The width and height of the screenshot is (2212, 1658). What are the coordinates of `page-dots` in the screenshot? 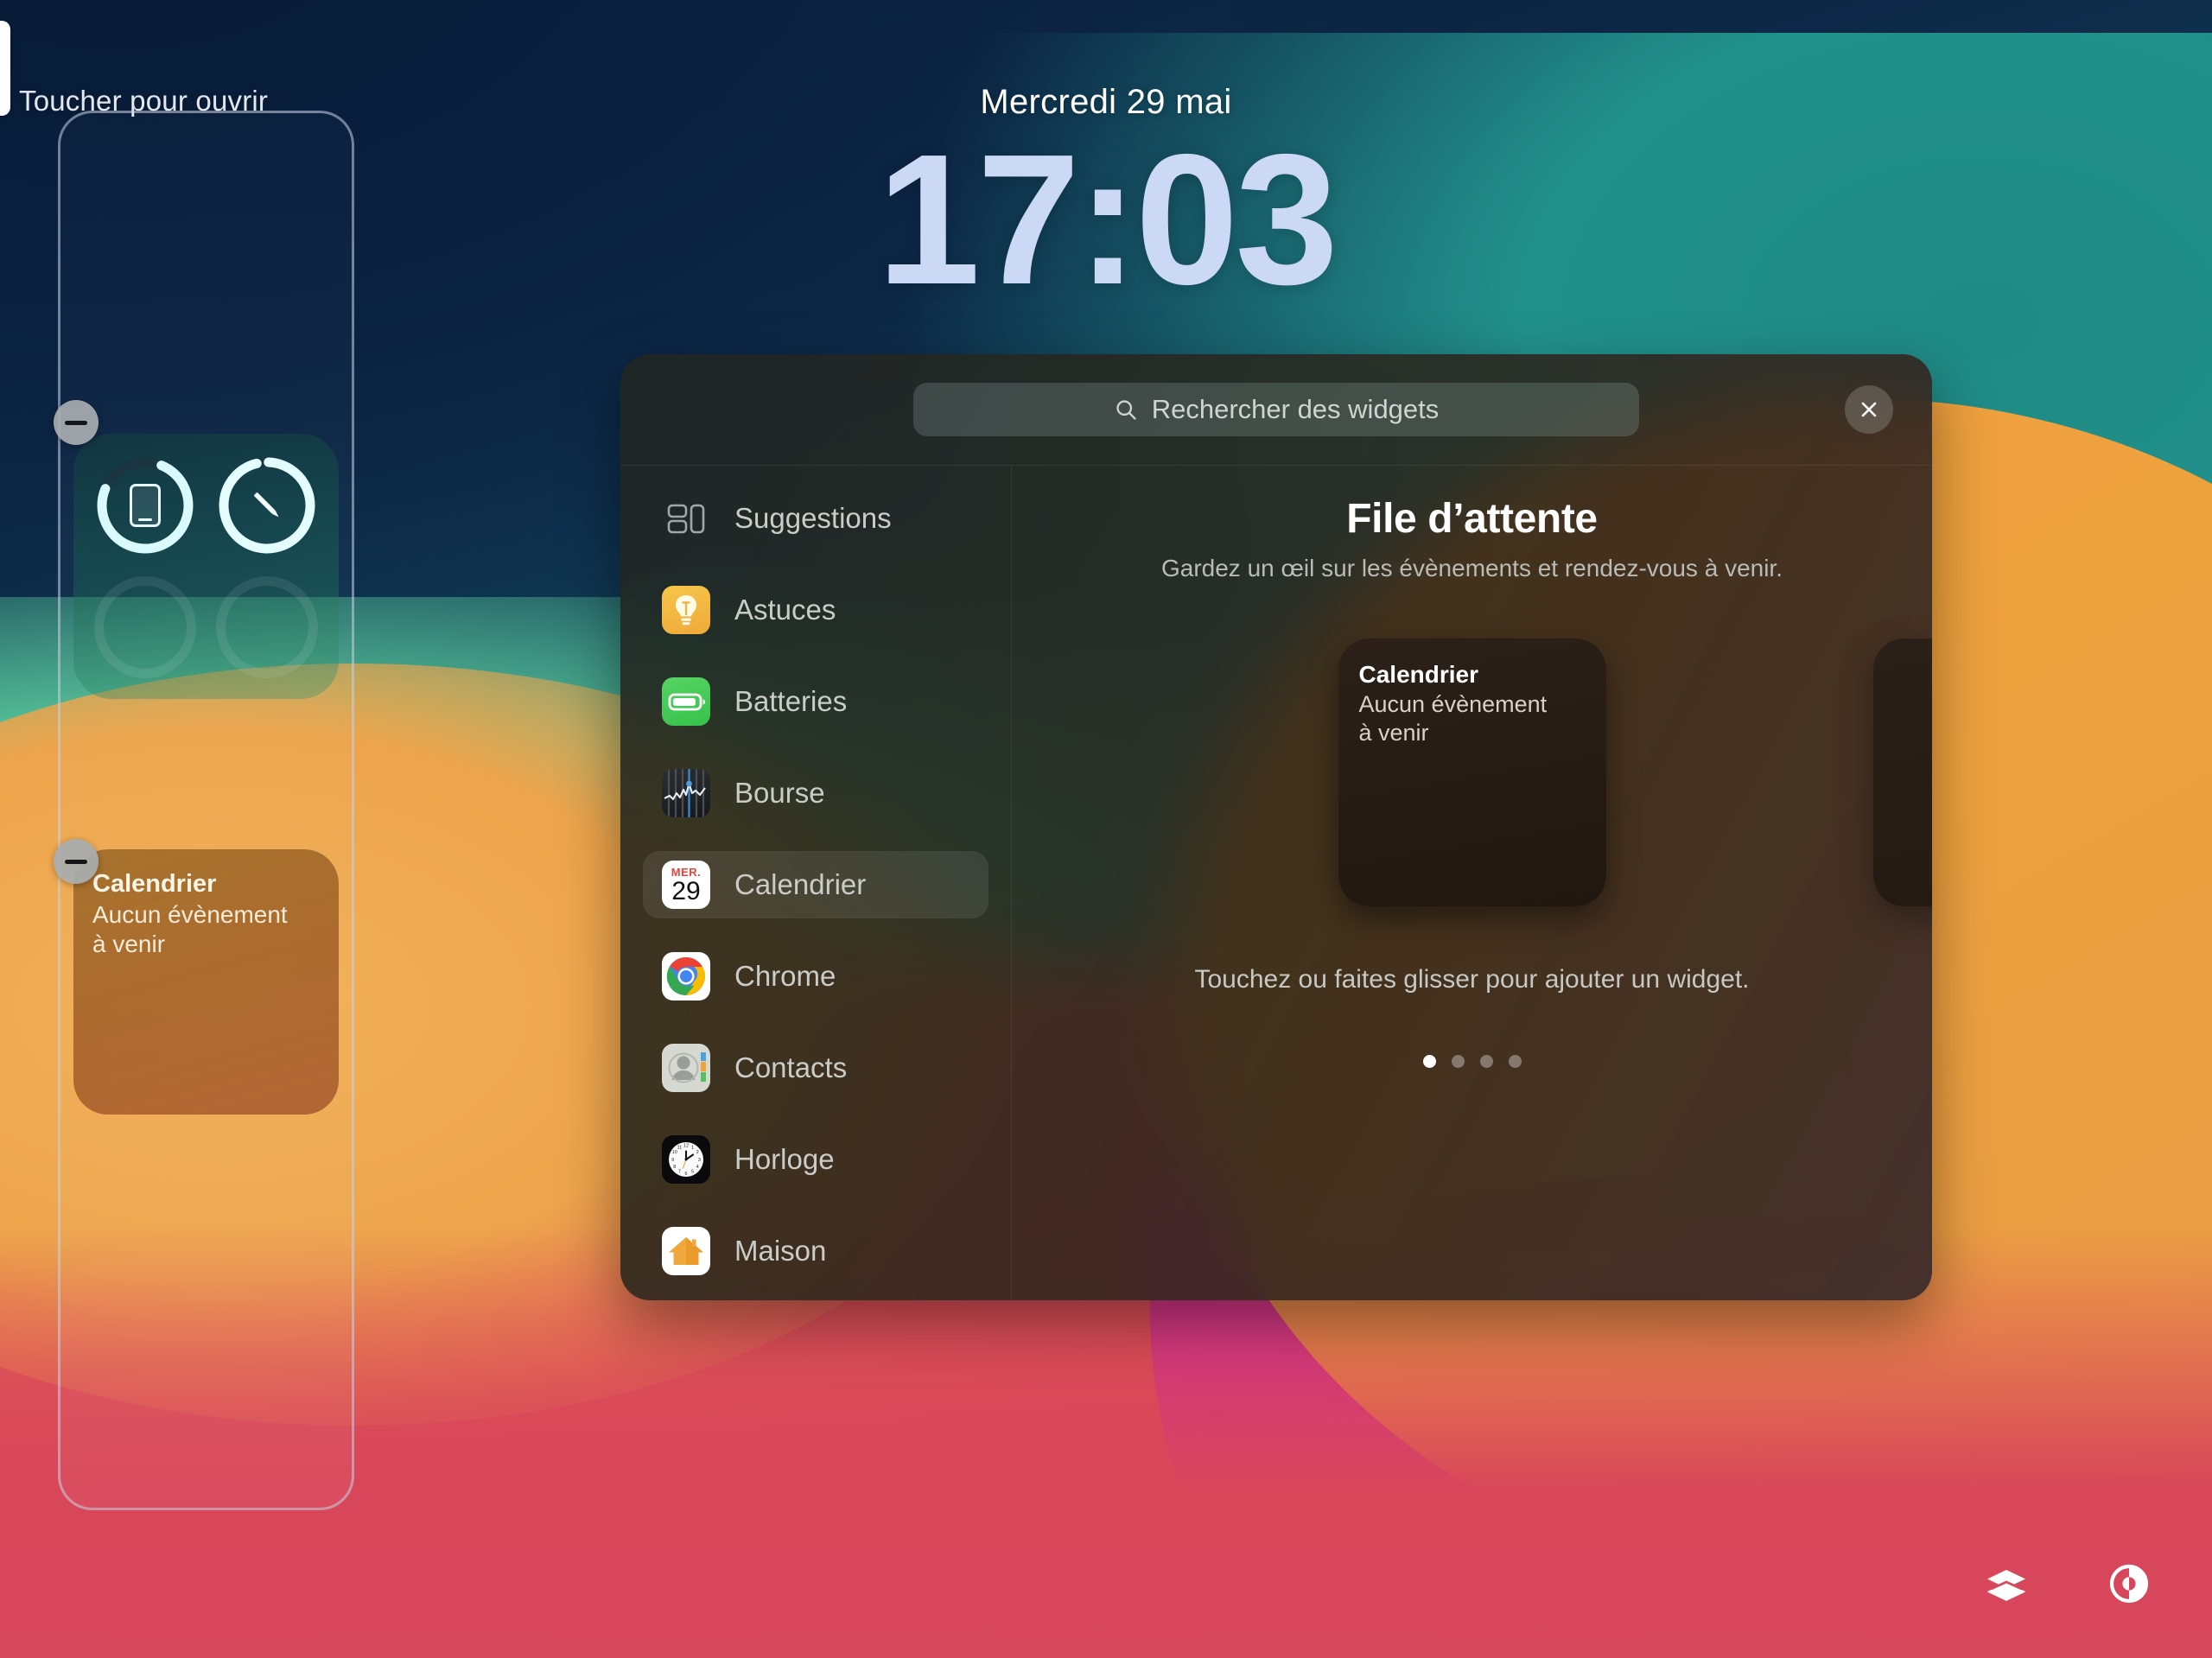 It's located at (1472, 1061).